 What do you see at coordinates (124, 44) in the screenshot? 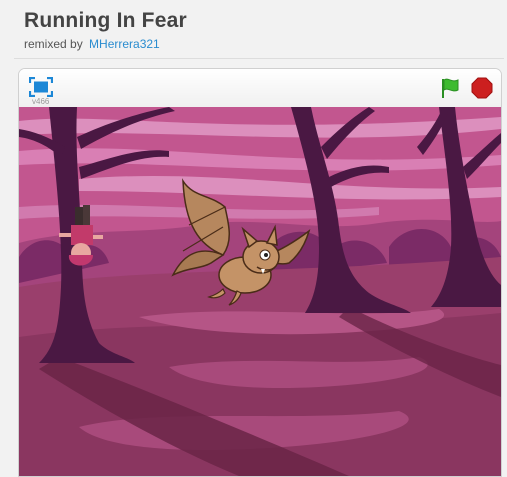
I see `author-link: MHerrera321` at bounding box center [124, 44].